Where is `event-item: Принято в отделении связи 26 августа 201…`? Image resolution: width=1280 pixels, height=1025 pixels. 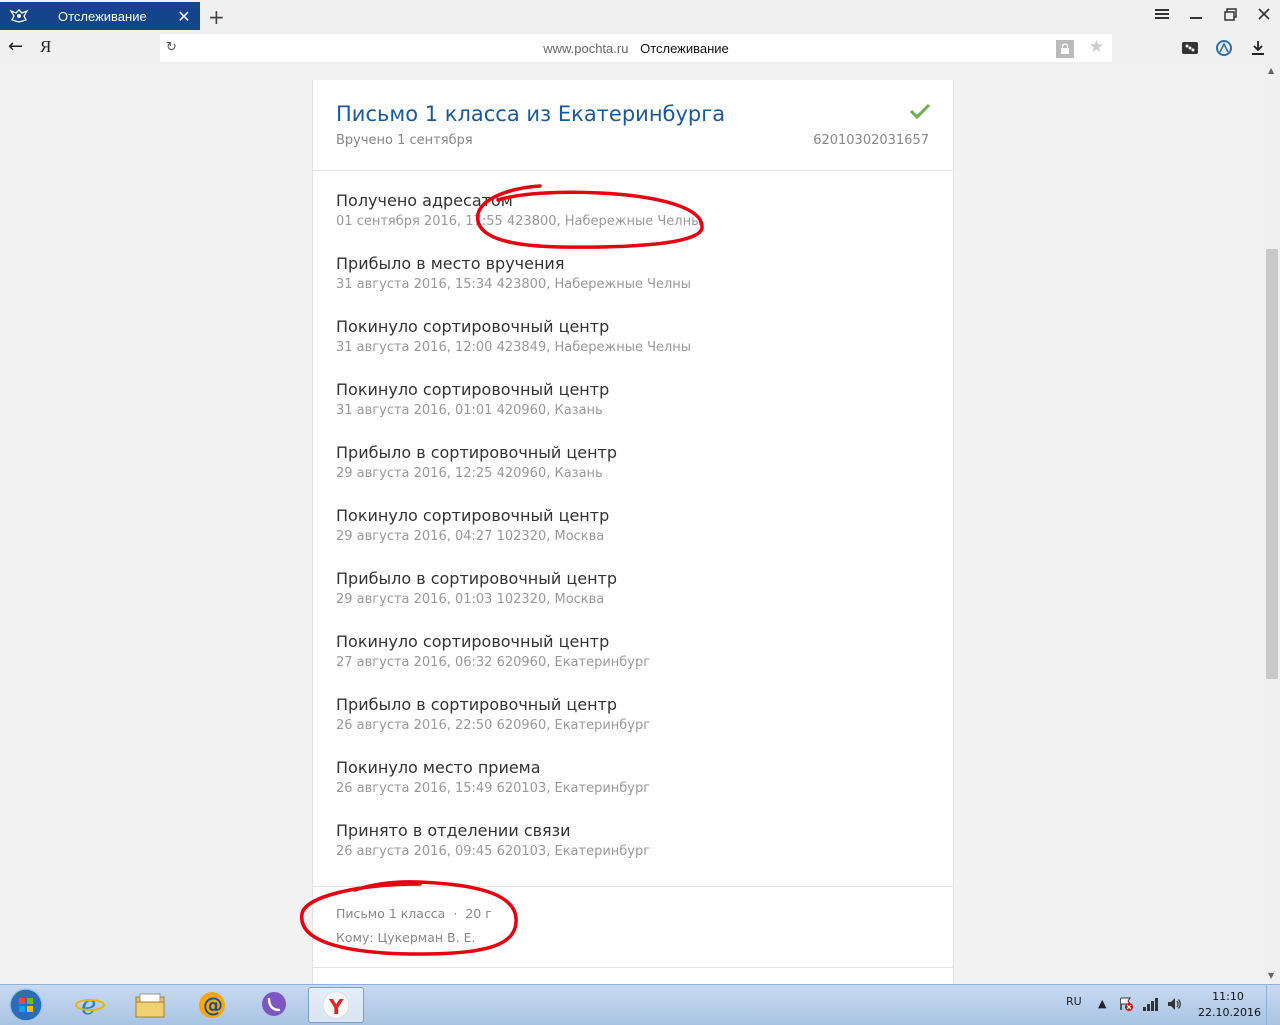 event-item: Принято в отделении связи 26 августа 201… is located at coordinates (633, 851).